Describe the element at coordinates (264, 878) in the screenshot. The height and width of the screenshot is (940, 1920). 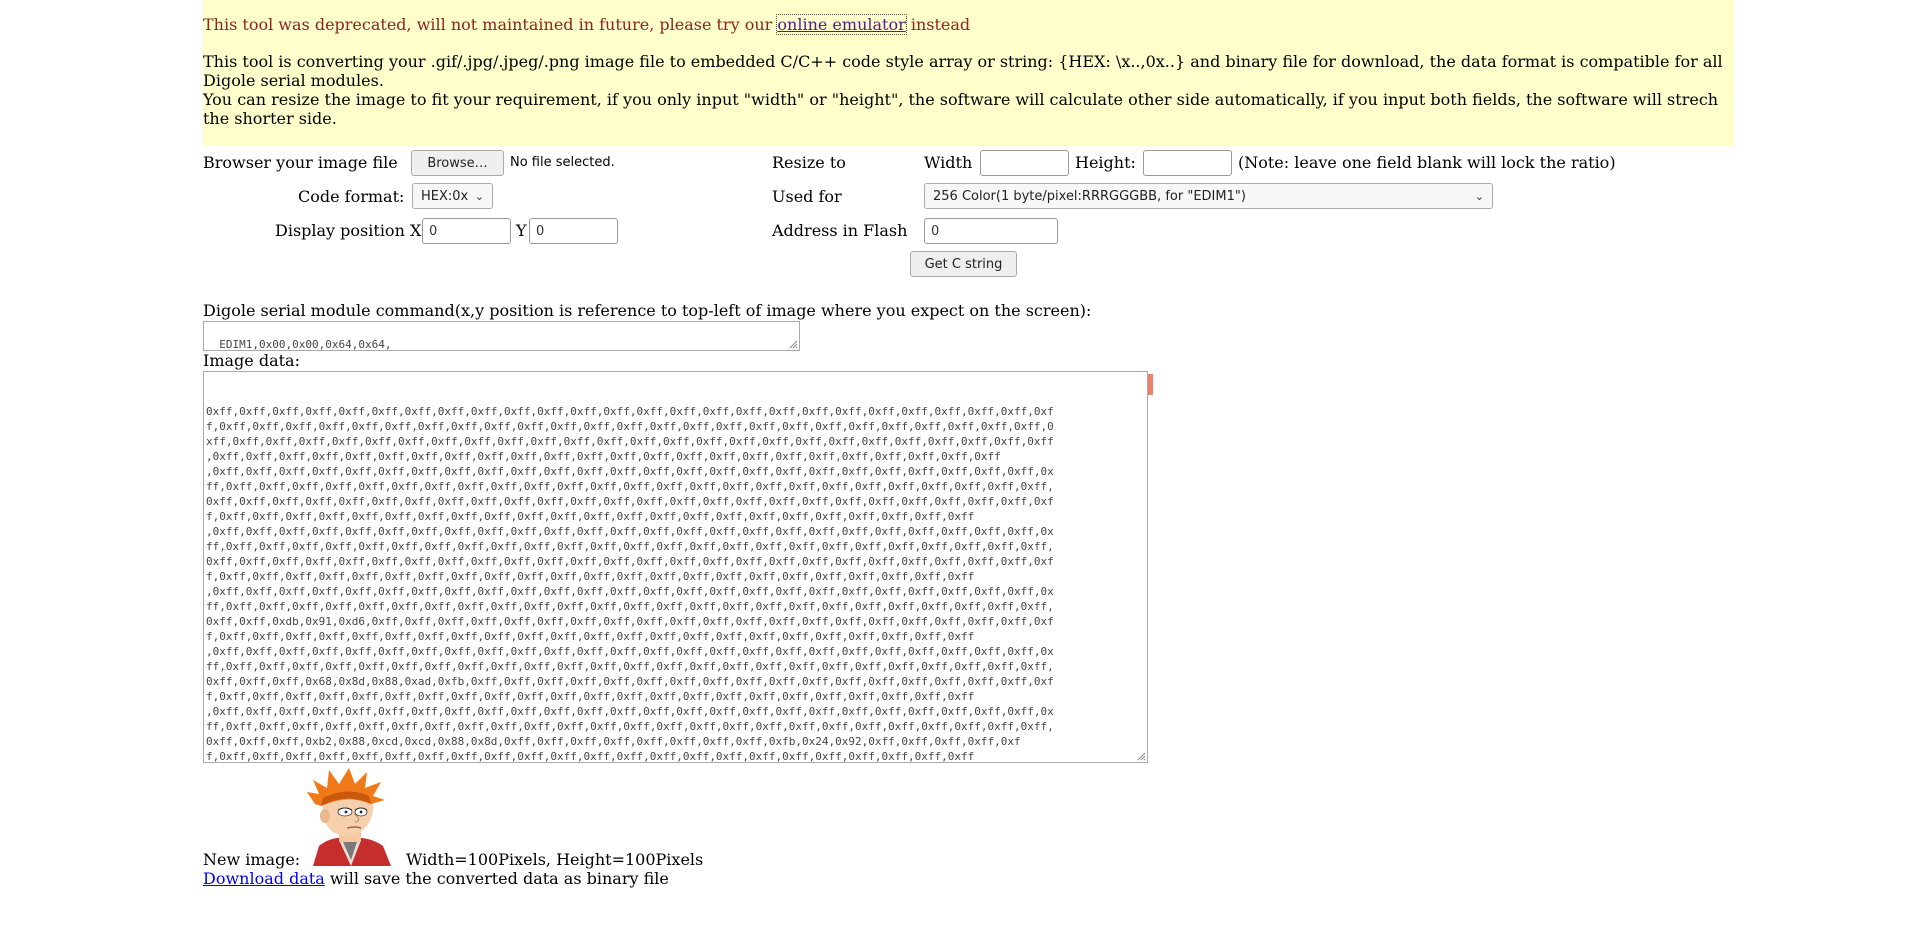
I see `download-data-link: Download data` at that location.